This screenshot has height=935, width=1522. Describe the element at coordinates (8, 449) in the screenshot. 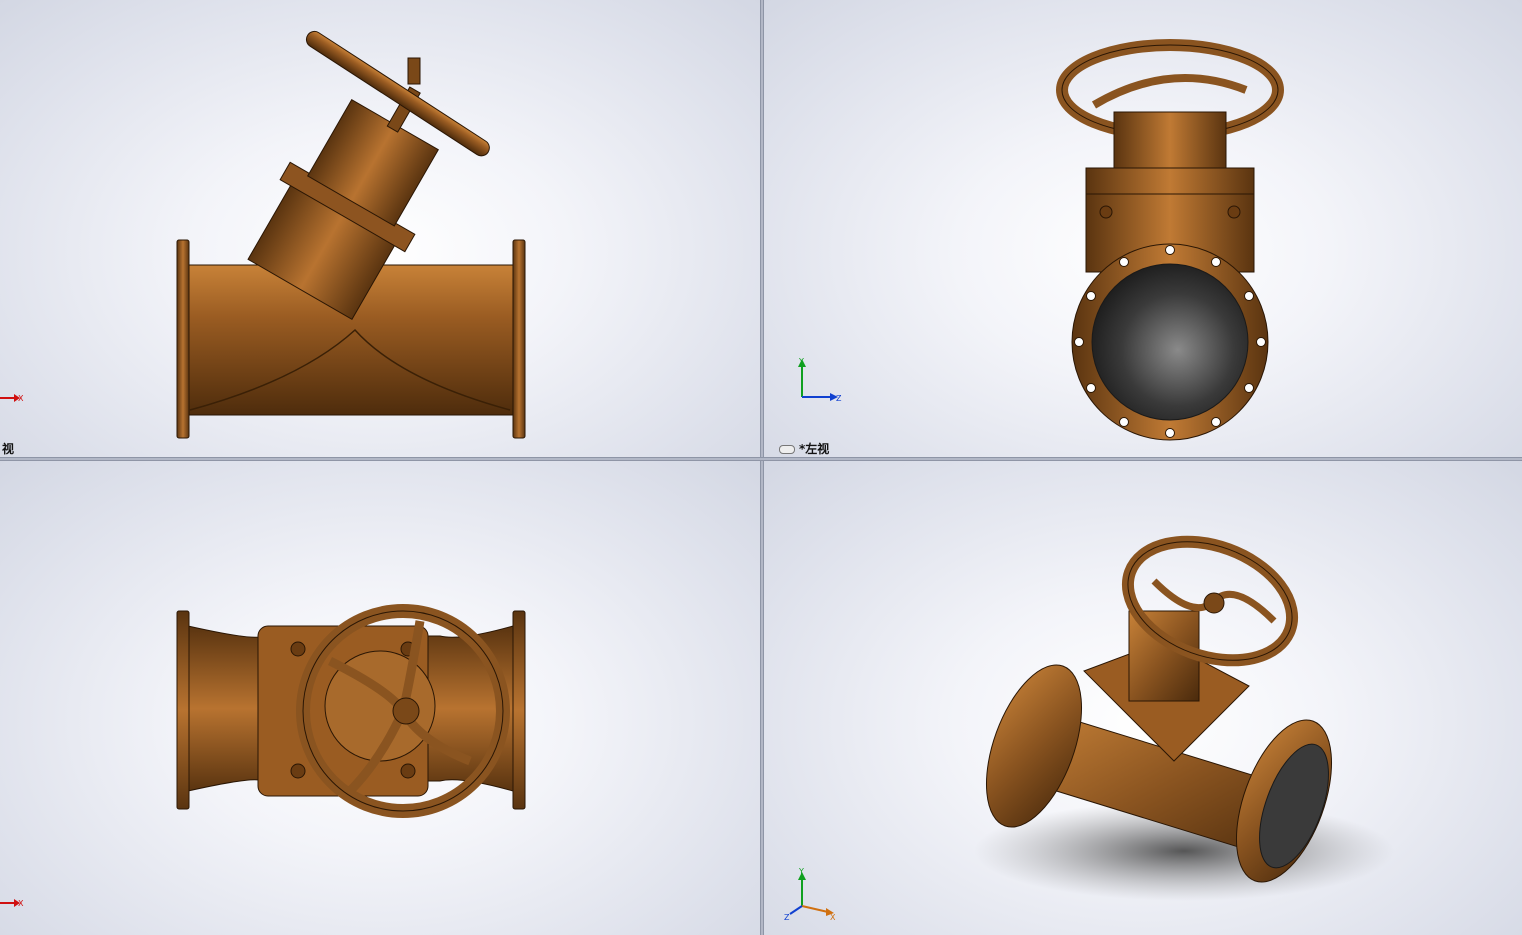

I see `viewport-label-front: 视` at that location.